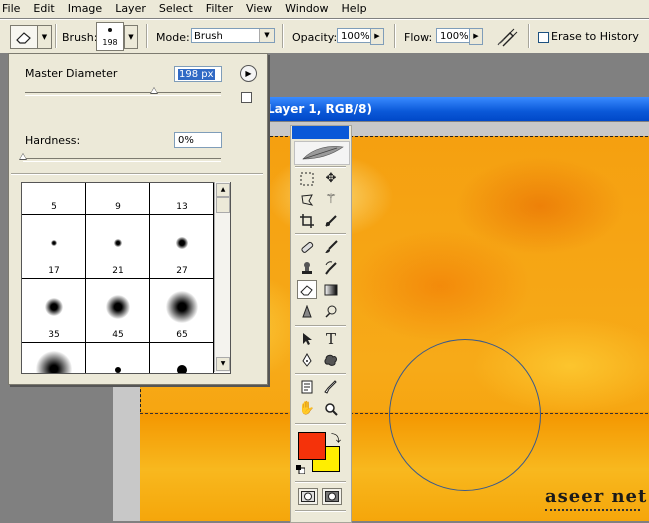  Describe the element at coordinates (54, 247) in the screenshot. I see `brush-preset: 17` at that location.